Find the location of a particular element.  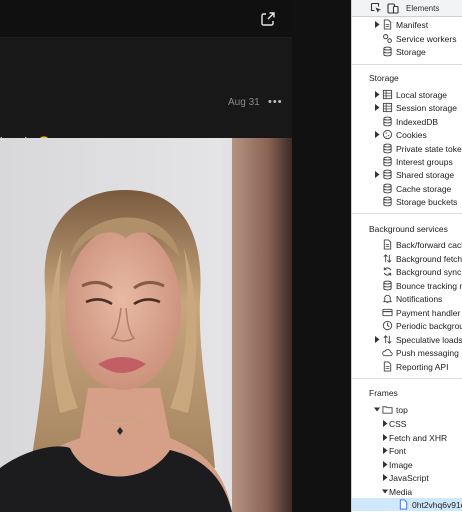

tree-item-label: Push messaging is located at coordinates (427, 353).